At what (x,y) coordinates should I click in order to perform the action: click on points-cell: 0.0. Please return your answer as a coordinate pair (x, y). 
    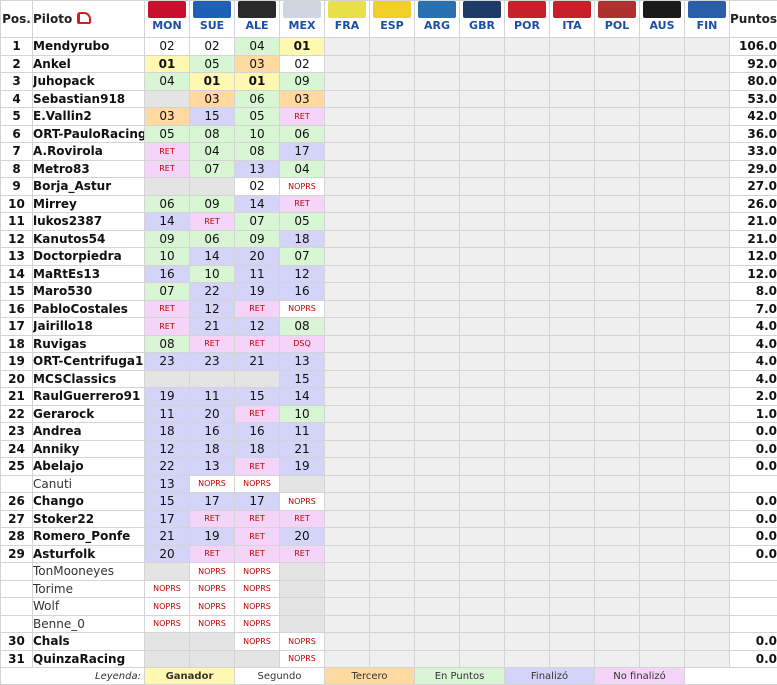
    Looking at the image, I should click on (753, 467).